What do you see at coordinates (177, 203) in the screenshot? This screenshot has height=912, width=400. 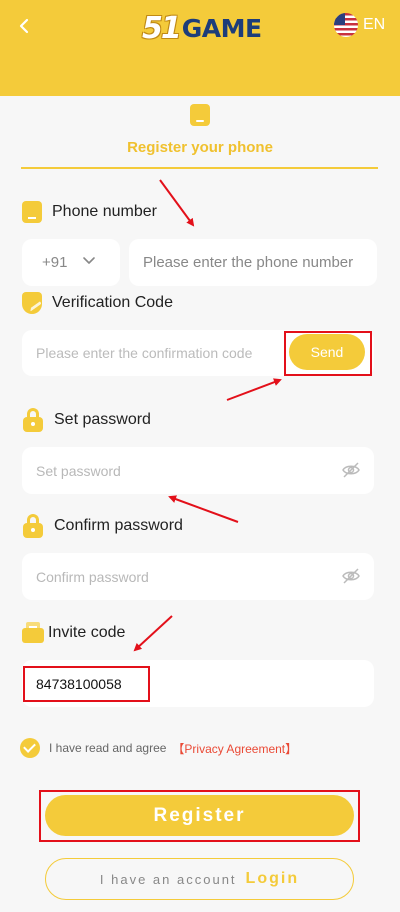 I see `arrow-to-phone` at bounding box center [177, 203].